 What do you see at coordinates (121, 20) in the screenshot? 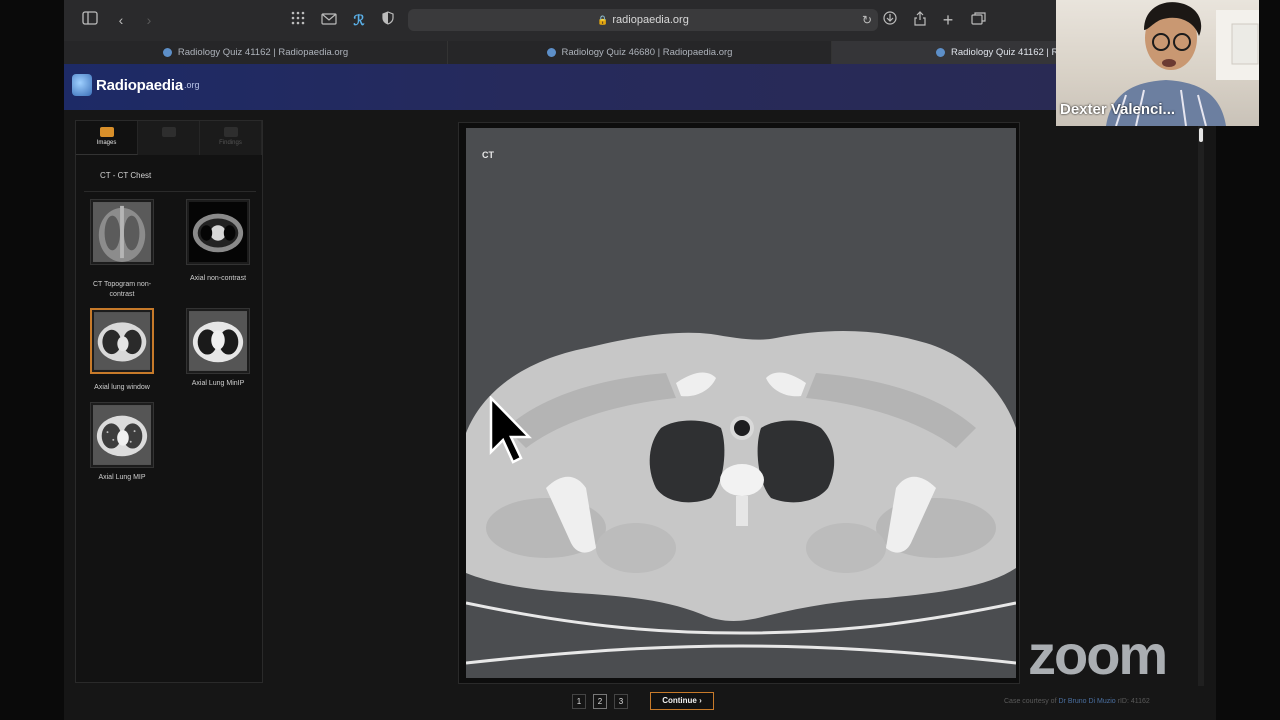
I see `back-icon: ‹` at bounding box center [121, 20].